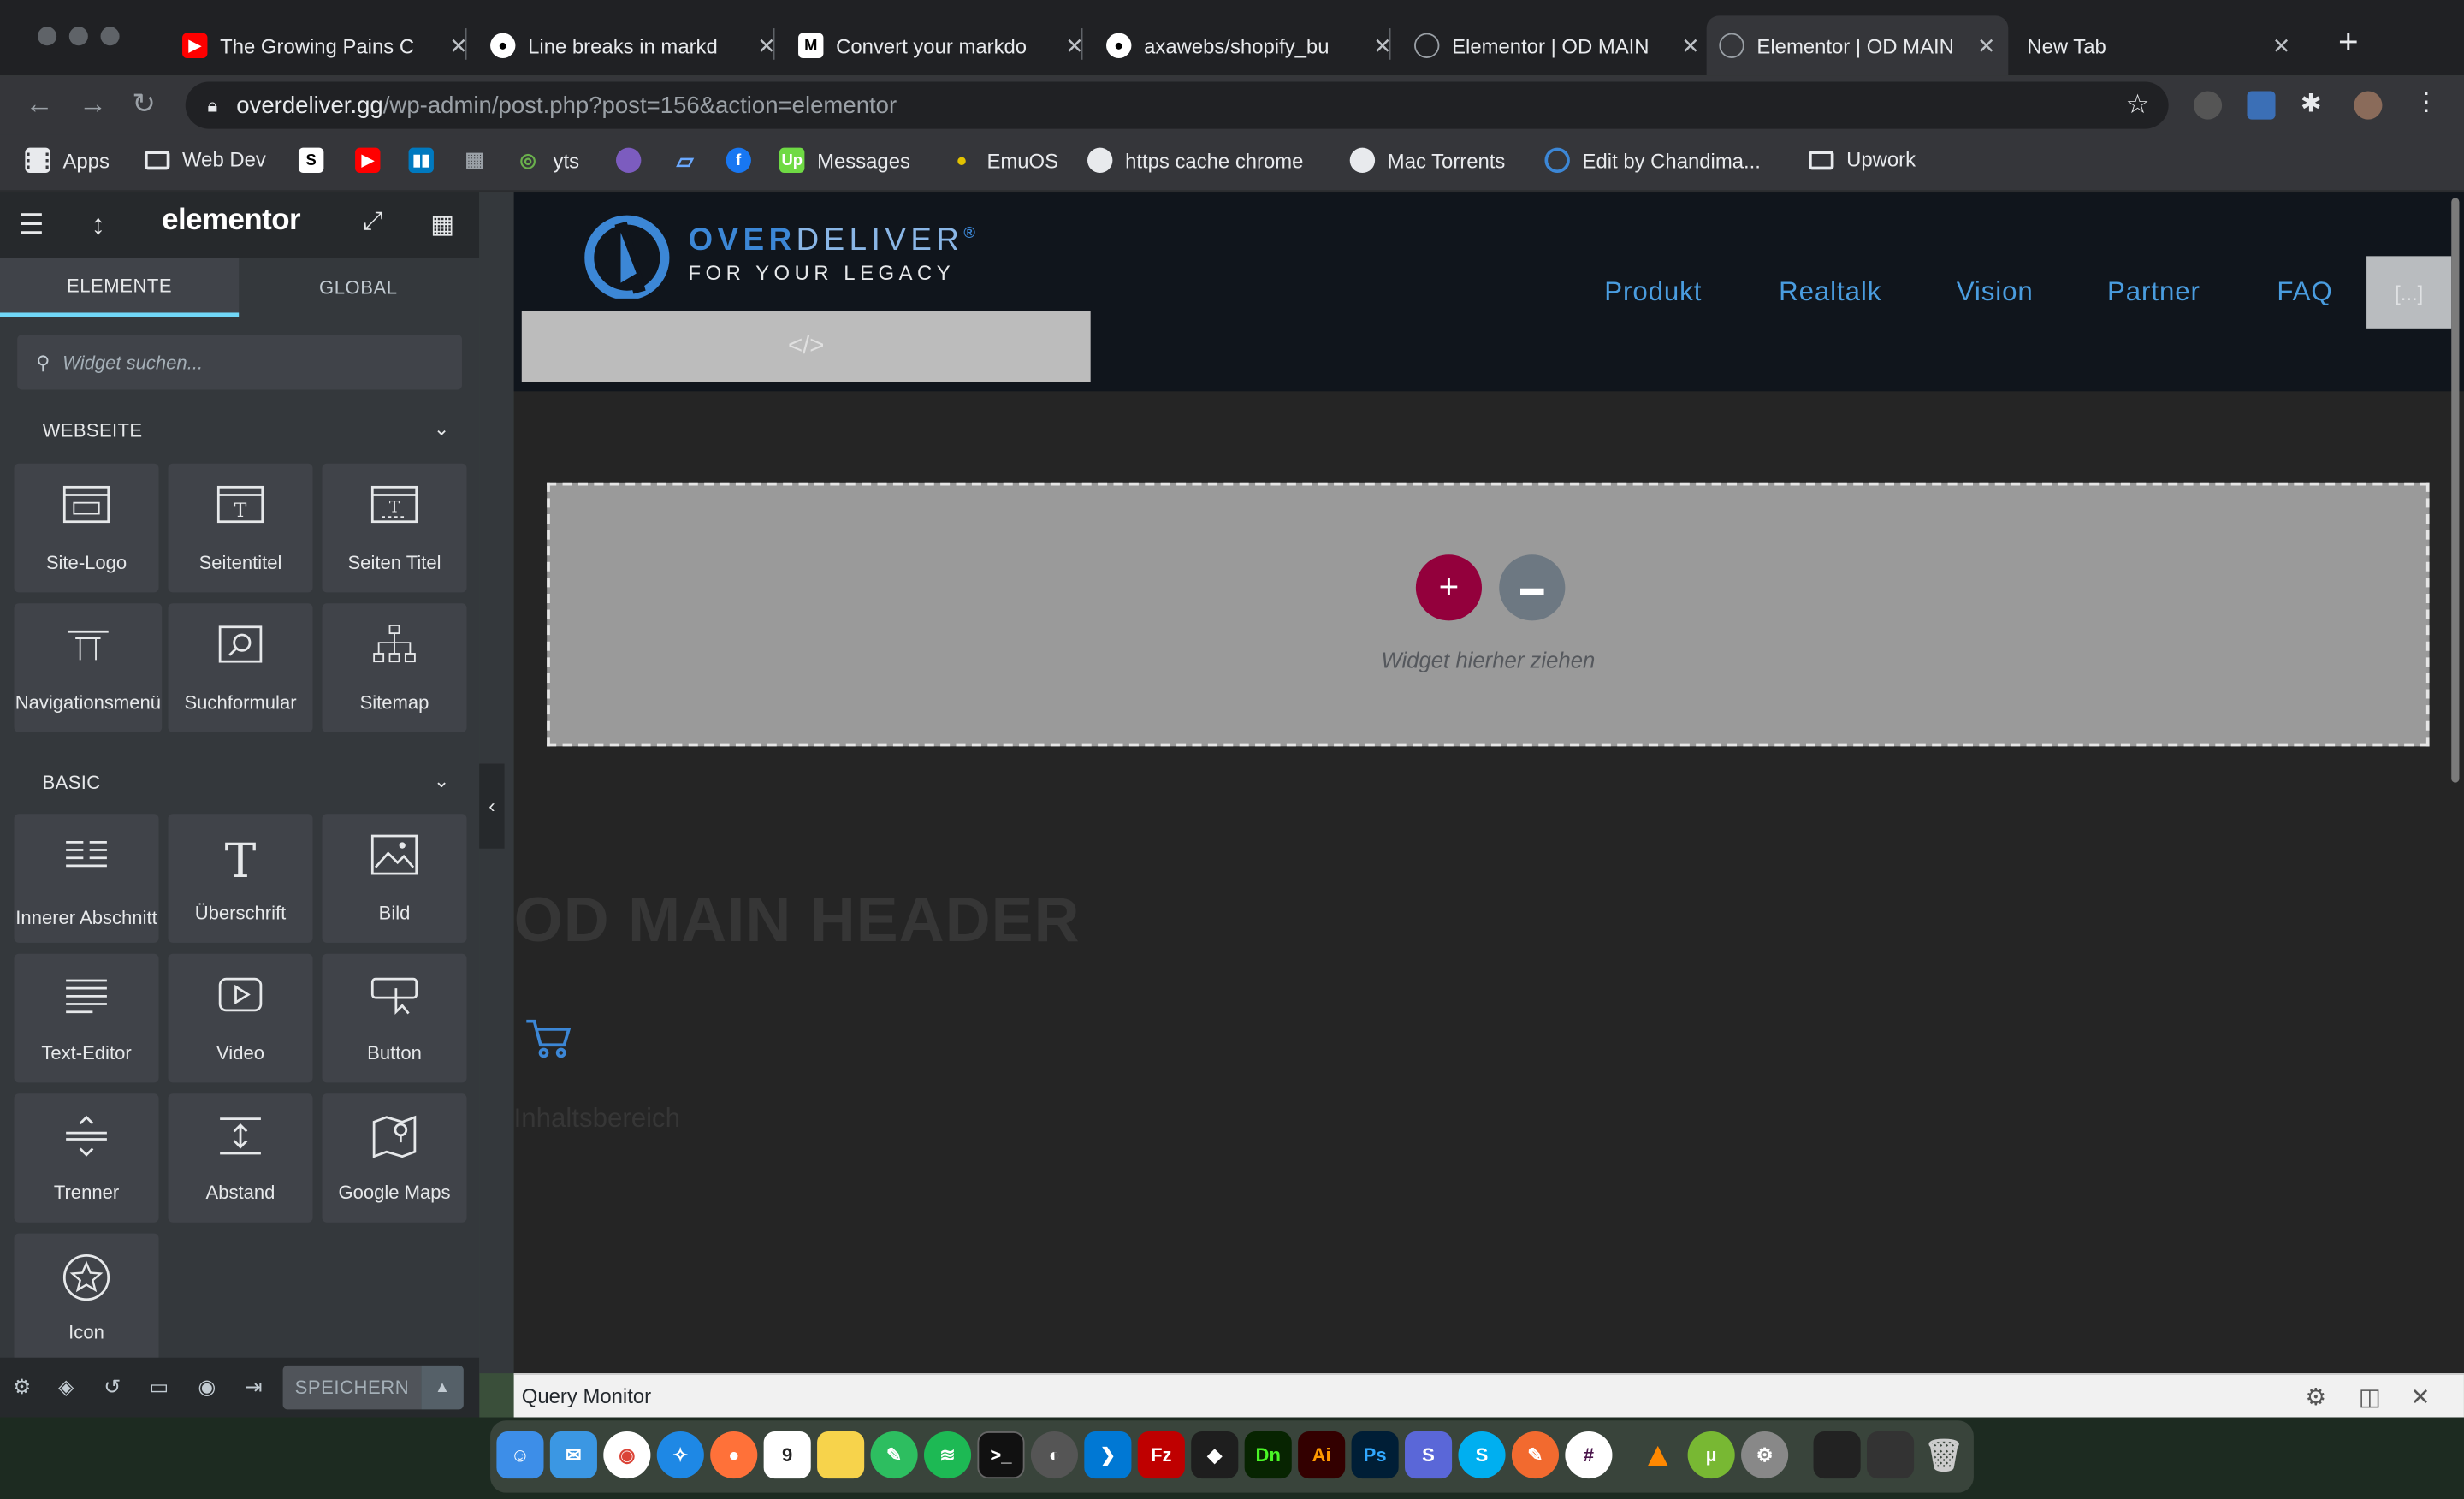 The height and width of the screenshot is (1499, 2464). What do you see at coordinates (2153, 292) in the screenshot?
I see `nav-item-partner: Partner` at bounding box center [2153, 292].